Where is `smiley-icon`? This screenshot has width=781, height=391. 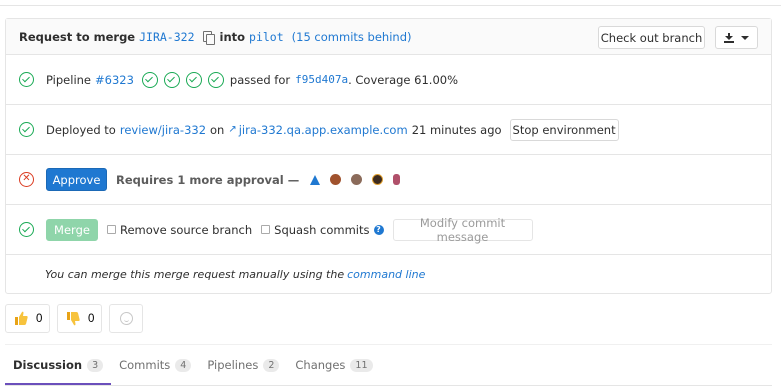 smiley-icon is located at coordinates (126, 318).